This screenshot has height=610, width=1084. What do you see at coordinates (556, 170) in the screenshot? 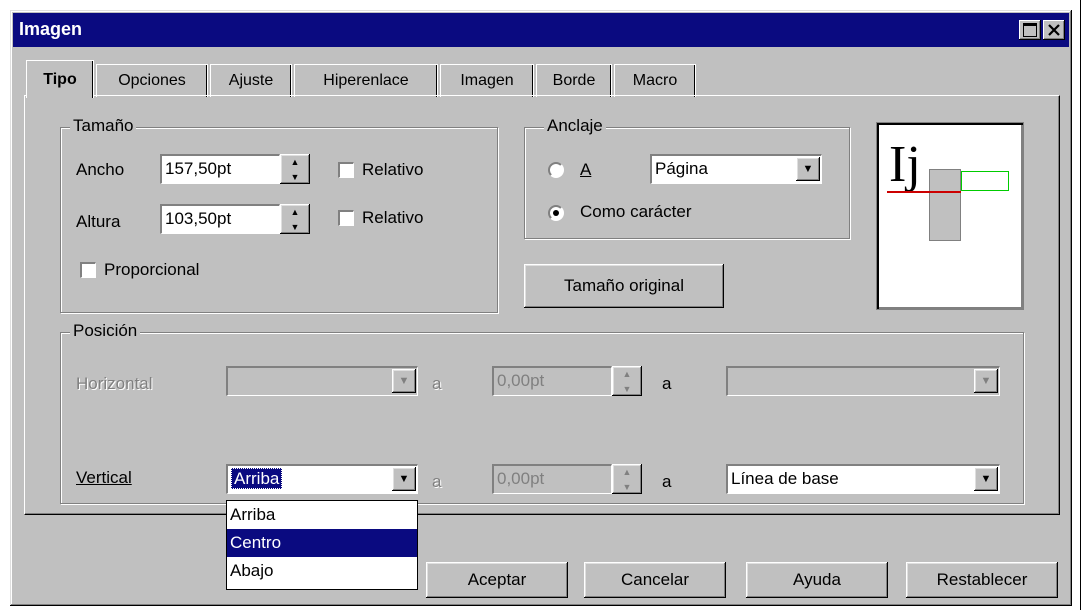
I see `anchor-a-radio` at bounding box center [556, 170].